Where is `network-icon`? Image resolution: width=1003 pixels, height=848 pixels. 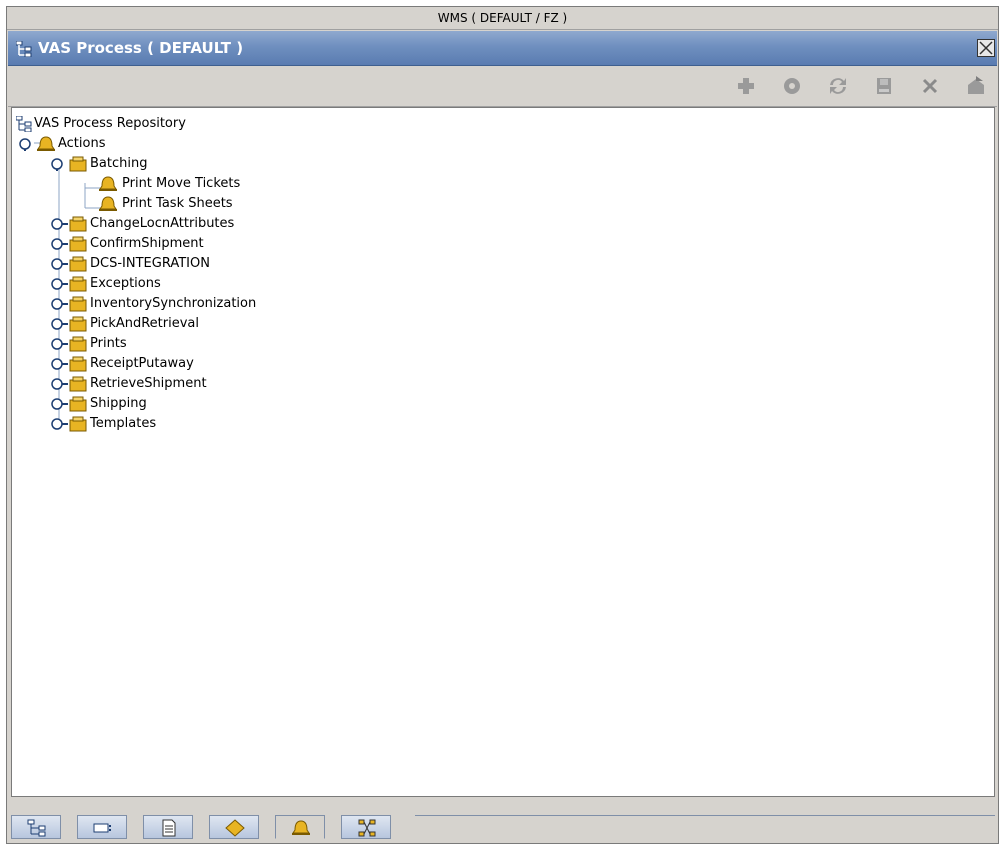 network-icon is located at coordinates (367, 828).